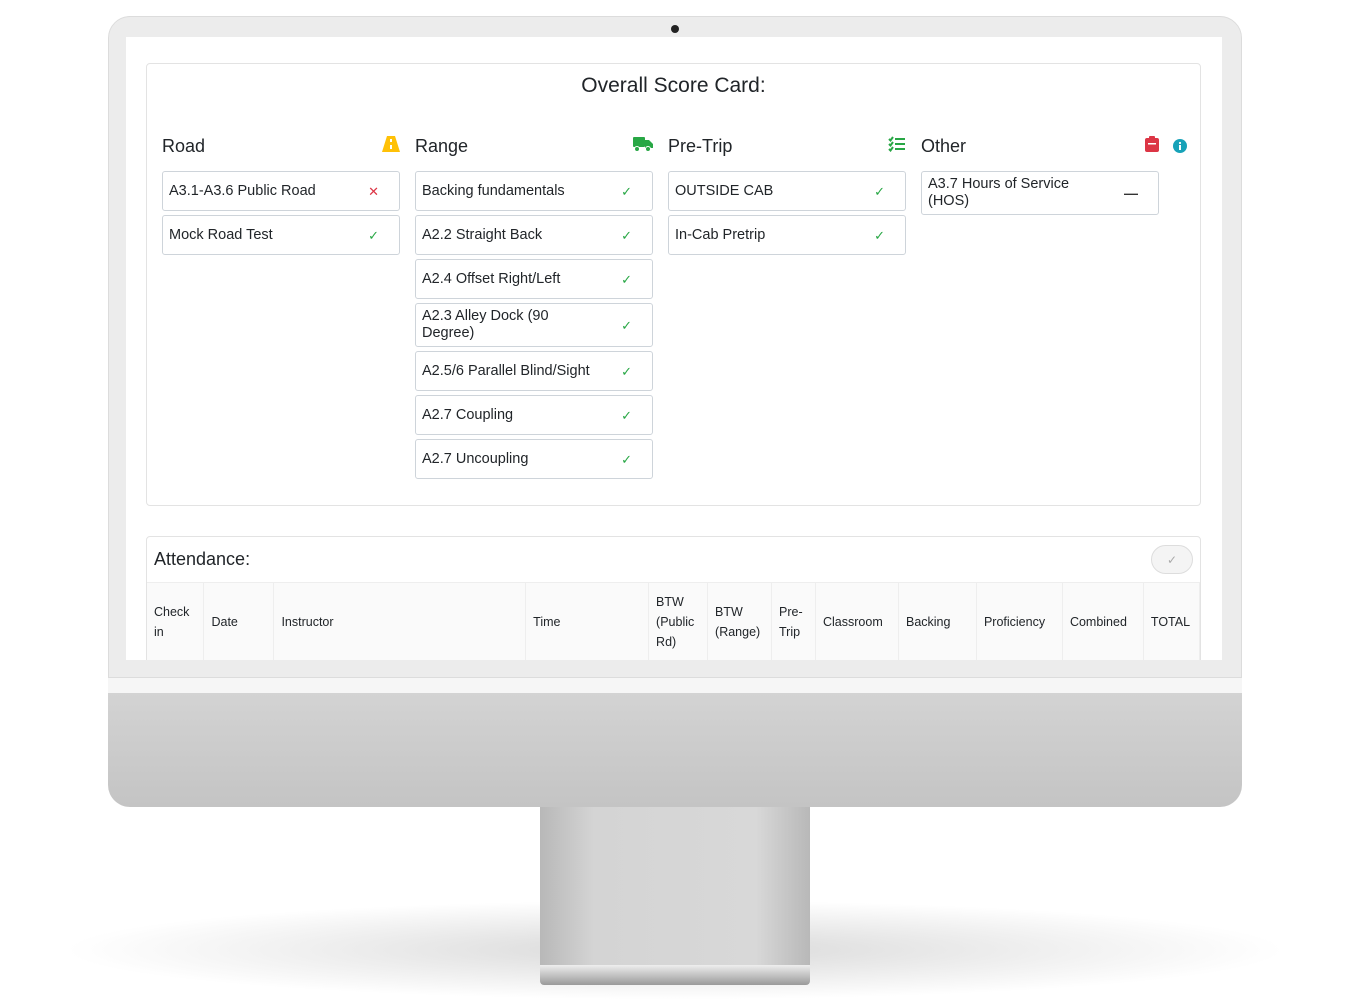 This screenshot has height=1000, width=1350. I want to click on column-other: Other A3.7 Hours of Service (HOS) —, so click(1054, 176).